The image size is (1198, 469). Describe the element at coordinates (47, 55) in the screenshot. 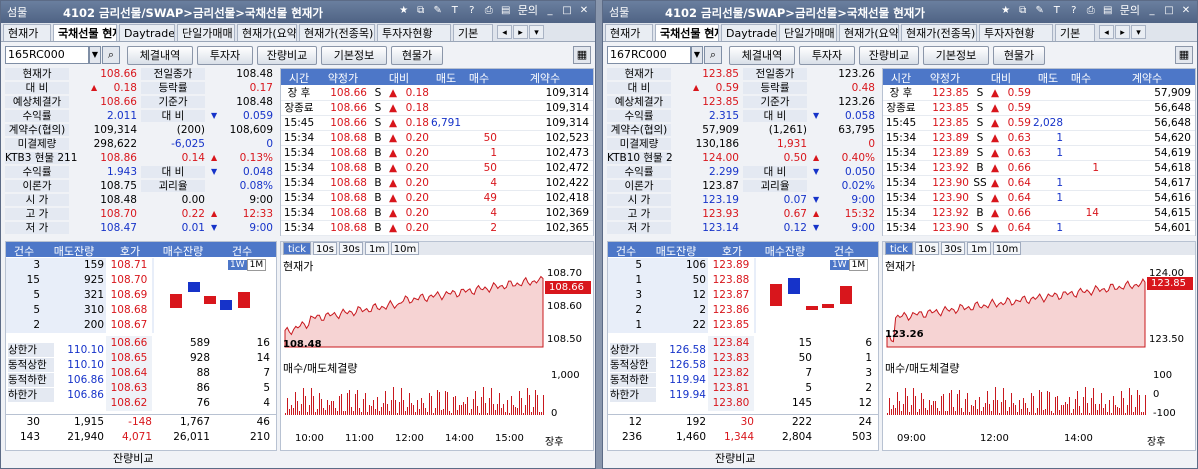

I see `product-code-input: 165RC000` at that location.